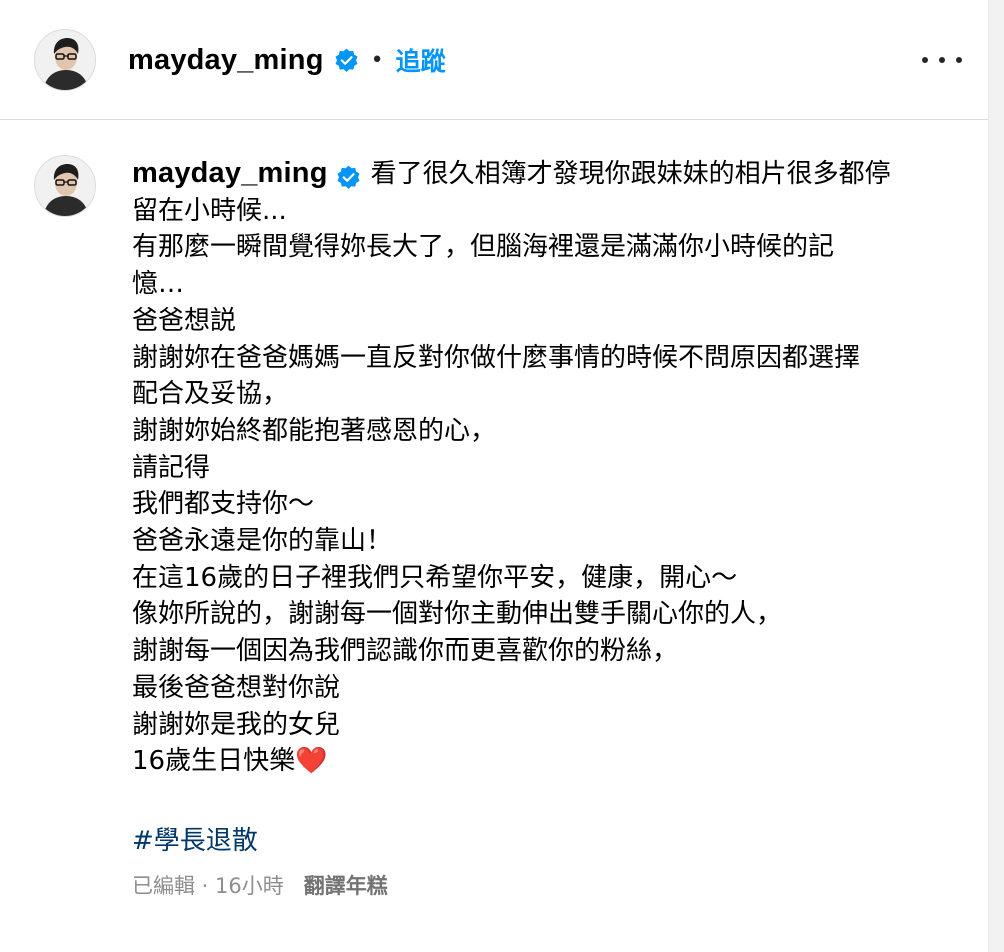  Describe the element at coordinates (457, 614) in the screenshot. I see `caption-line: 像妳所說的，謝謝每一個對你主動伸出雙手關心你的人，` at that location.